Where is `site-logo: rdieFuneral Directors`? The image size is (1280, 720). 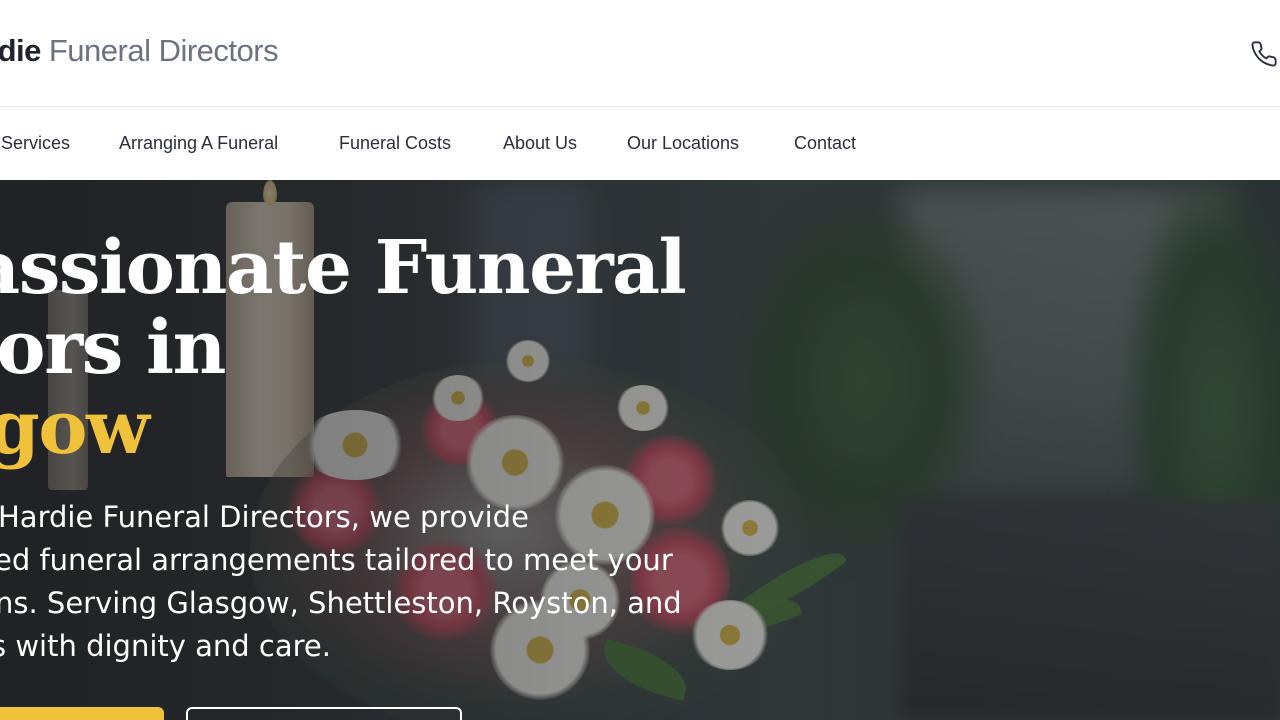 site-logo: rdieFuneral Directors is located at coordinates (139, 51).